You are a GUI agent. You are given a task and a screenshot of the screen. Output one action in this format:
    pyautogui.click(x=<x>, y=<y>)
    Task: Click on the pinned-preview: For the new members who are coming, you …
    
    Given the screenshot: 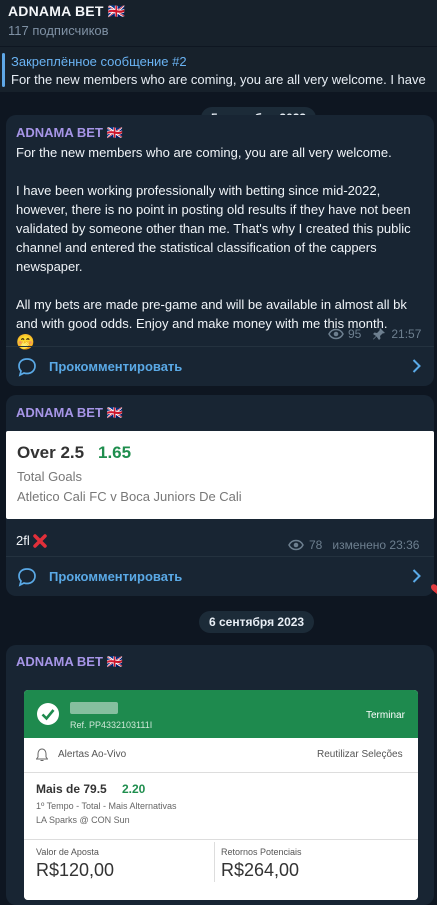 What is the action you would take?
    pyautogui.click(x=218, y=79)
    